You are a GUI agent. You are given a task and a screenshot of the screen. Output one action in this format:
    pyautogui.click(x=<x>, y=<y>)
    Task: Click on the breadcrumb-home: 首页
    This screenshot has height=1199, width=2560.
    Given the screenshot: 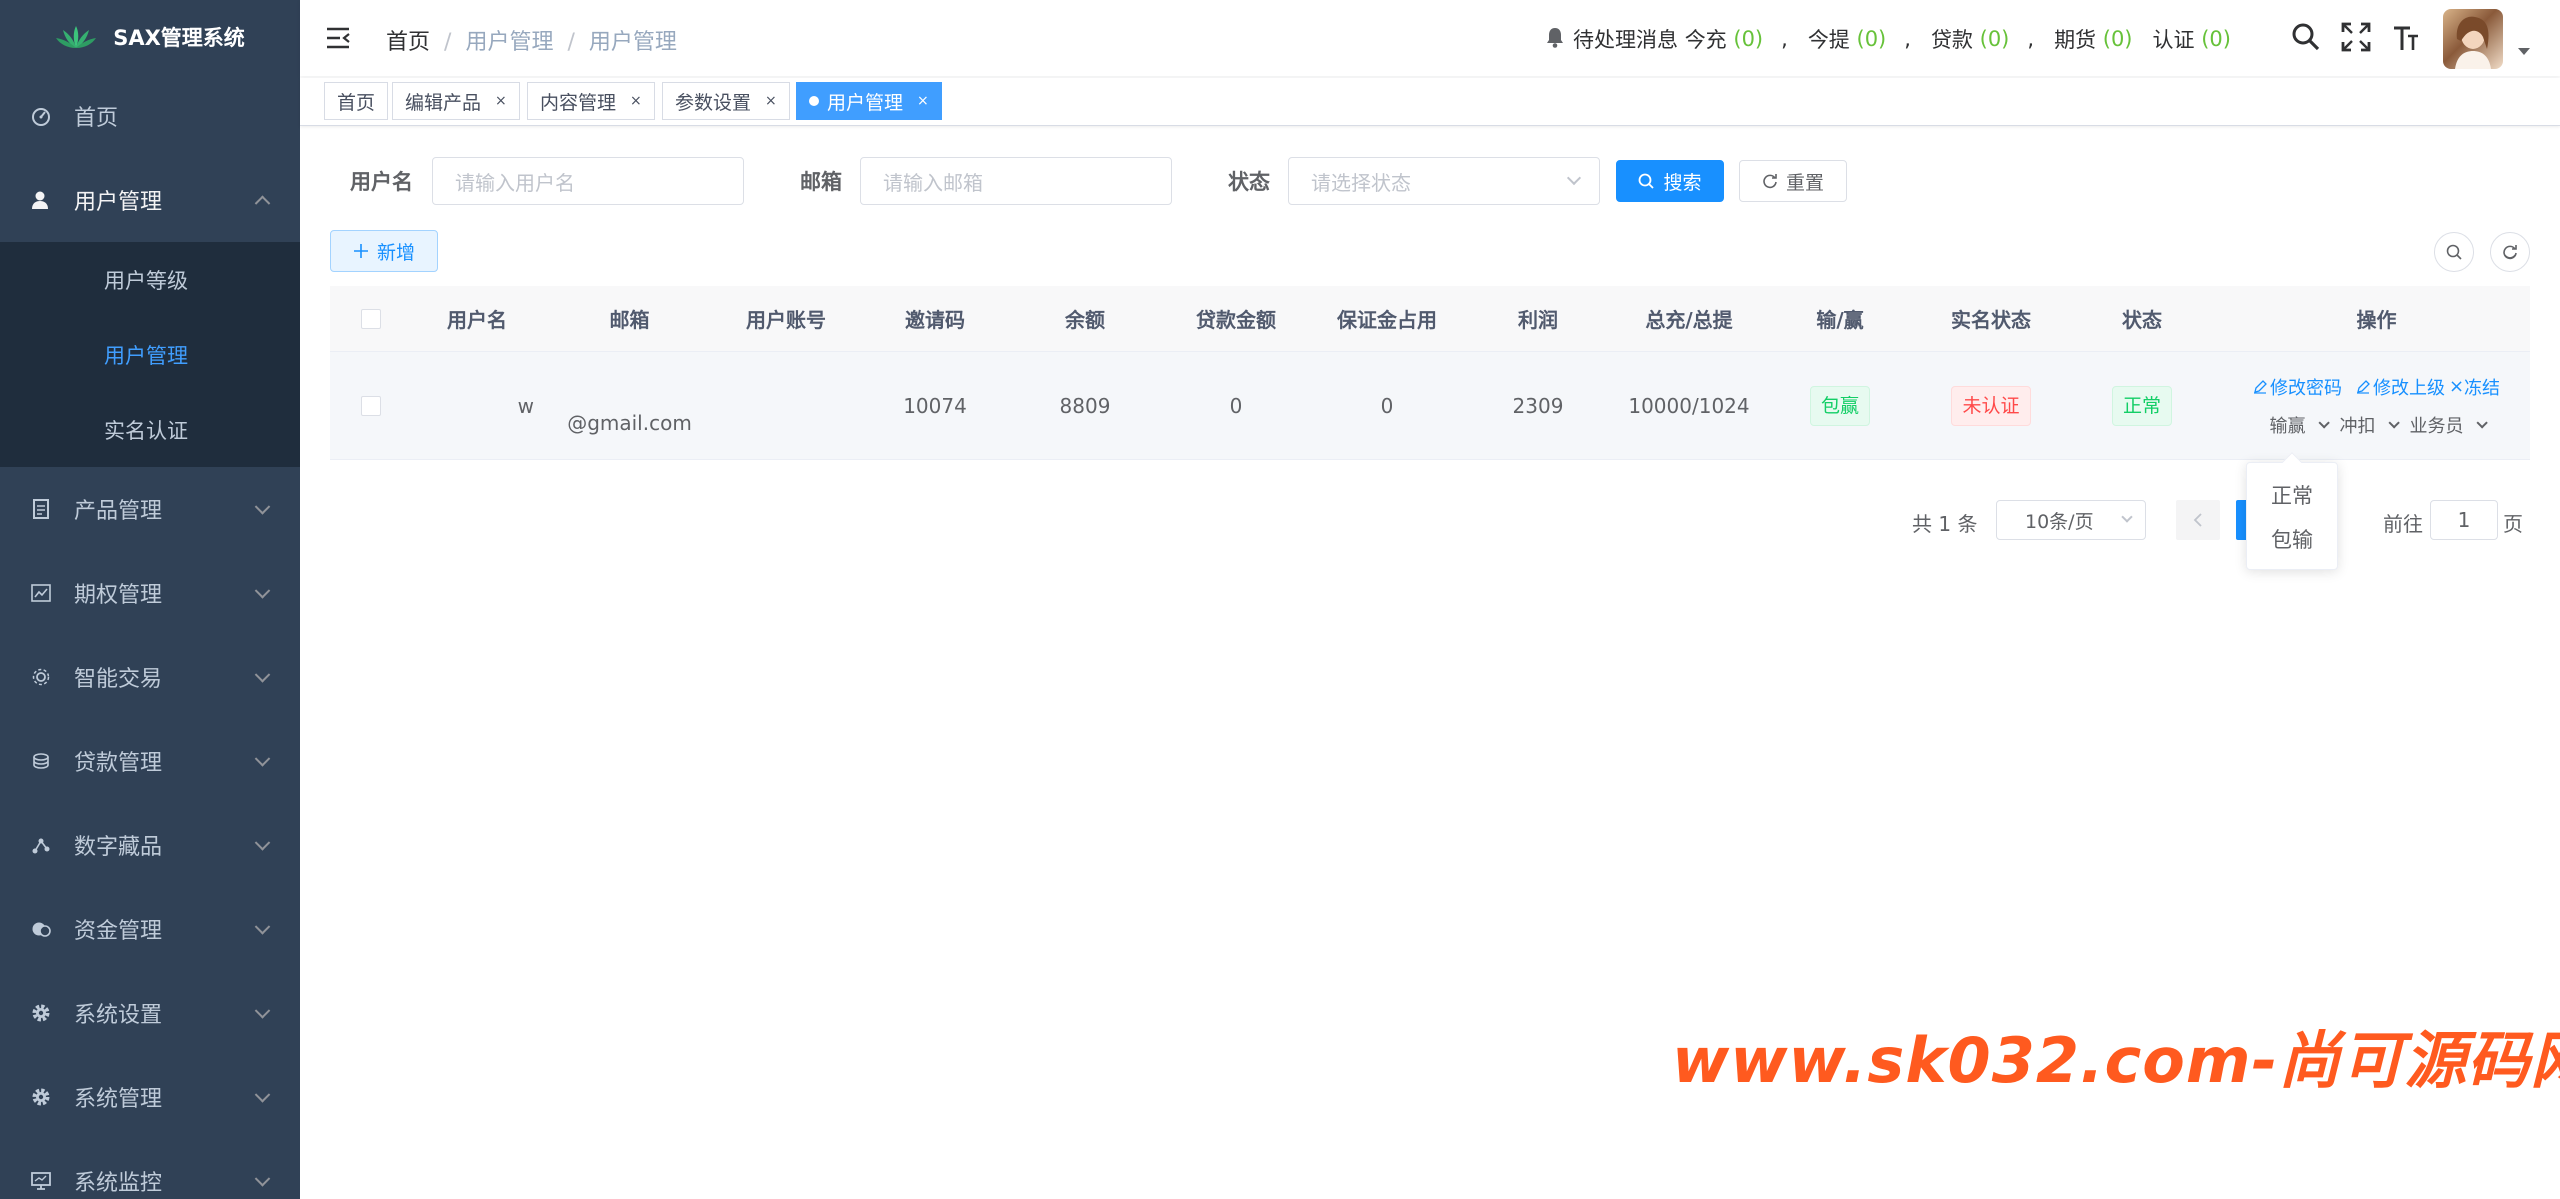 What is the action you would take?
    pyautogui.click(x=408, y=42)
    